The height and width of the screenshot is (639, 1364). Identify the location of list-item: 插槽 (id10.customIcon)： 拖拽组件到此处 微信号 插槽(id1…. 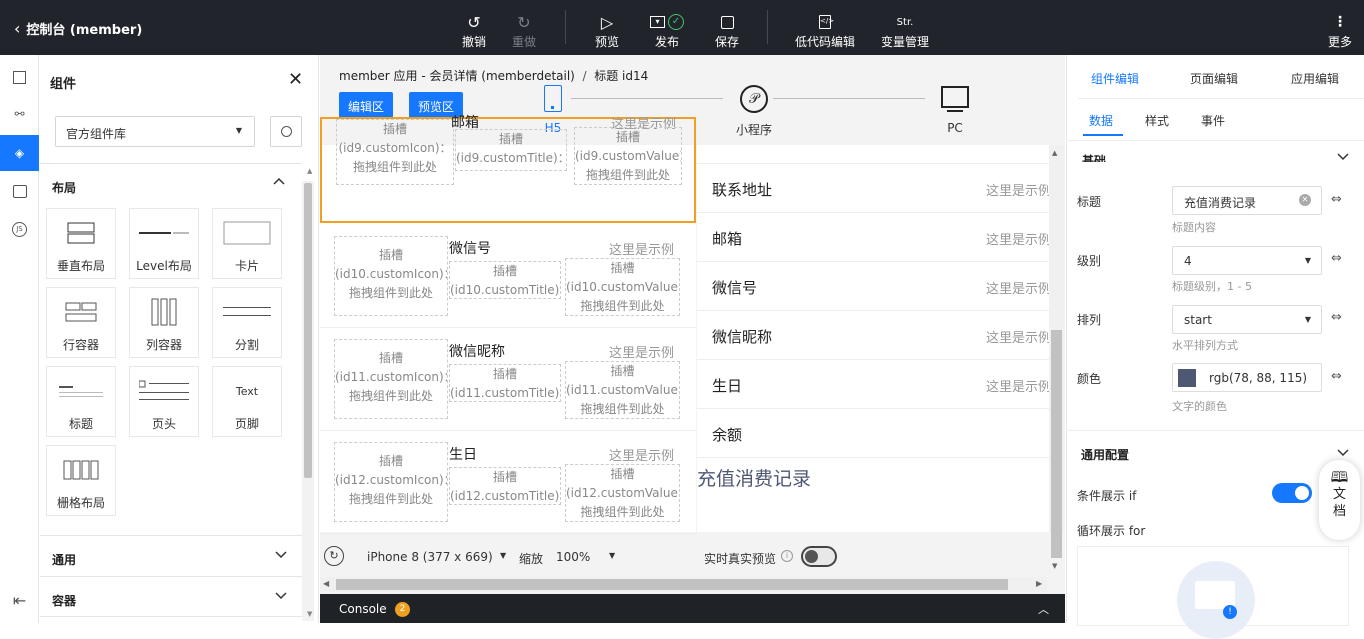
(508, 276).